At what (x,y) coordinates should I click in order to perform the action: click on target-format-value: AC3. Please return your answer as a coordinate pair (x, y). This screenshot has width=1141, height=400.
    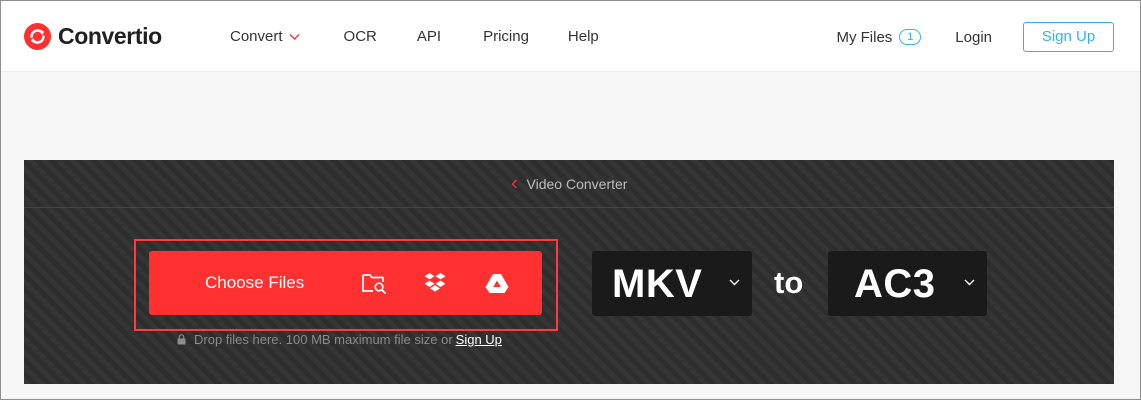
    Looking at the image, I should click on (895, 284).